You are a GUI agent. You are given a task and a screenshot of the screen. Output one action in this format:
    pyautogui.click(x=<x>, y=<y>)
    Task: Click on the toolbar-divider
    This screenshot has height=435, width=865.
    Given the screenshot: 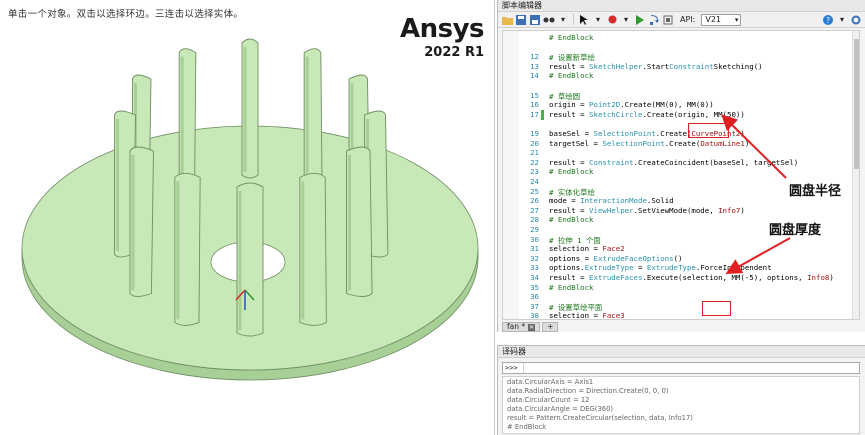 What is the action you would take?
    pyautogui.click(x=573, y=19)
    